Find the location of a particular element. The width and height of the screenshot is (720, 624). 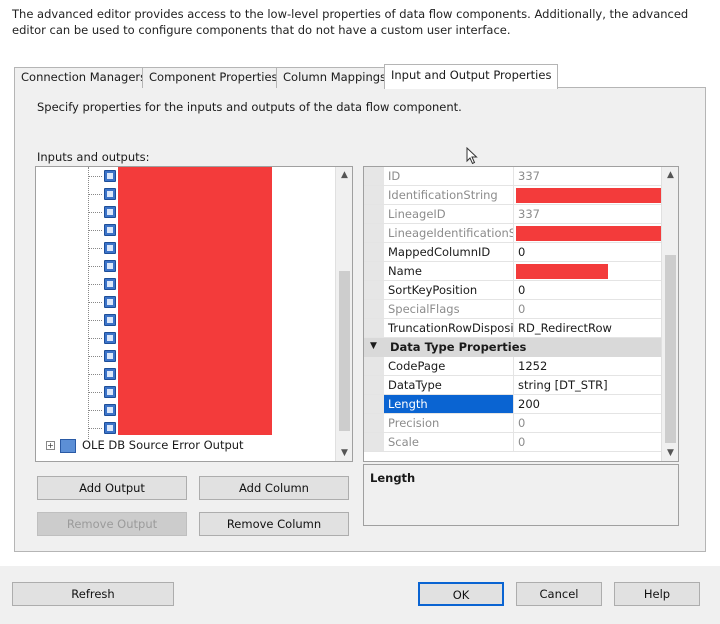

property-name: SpecialFlags is located at coordinates (449, 309).